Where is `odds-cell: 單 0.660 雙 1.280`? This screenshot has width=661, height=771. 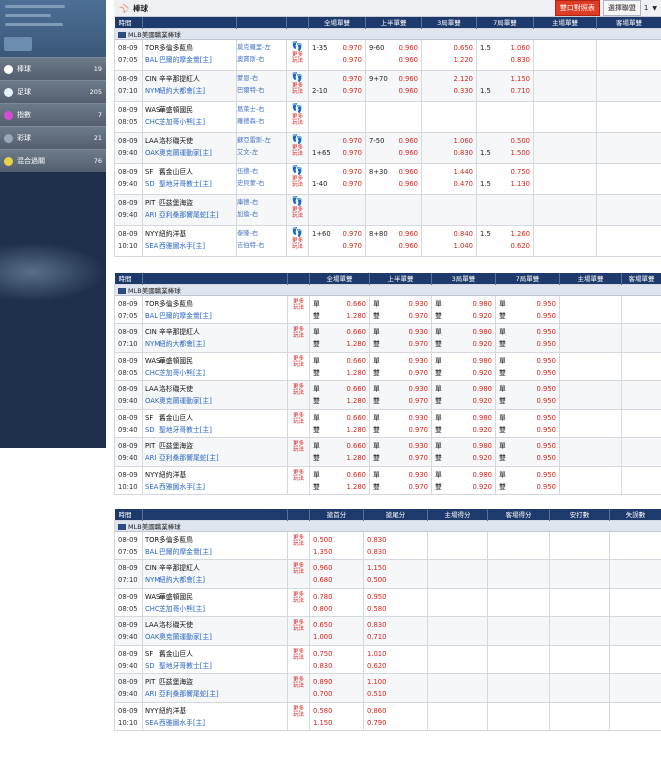 odds-cell: 單 0.660 雙 1.280 is located at coordinates (339, 338).